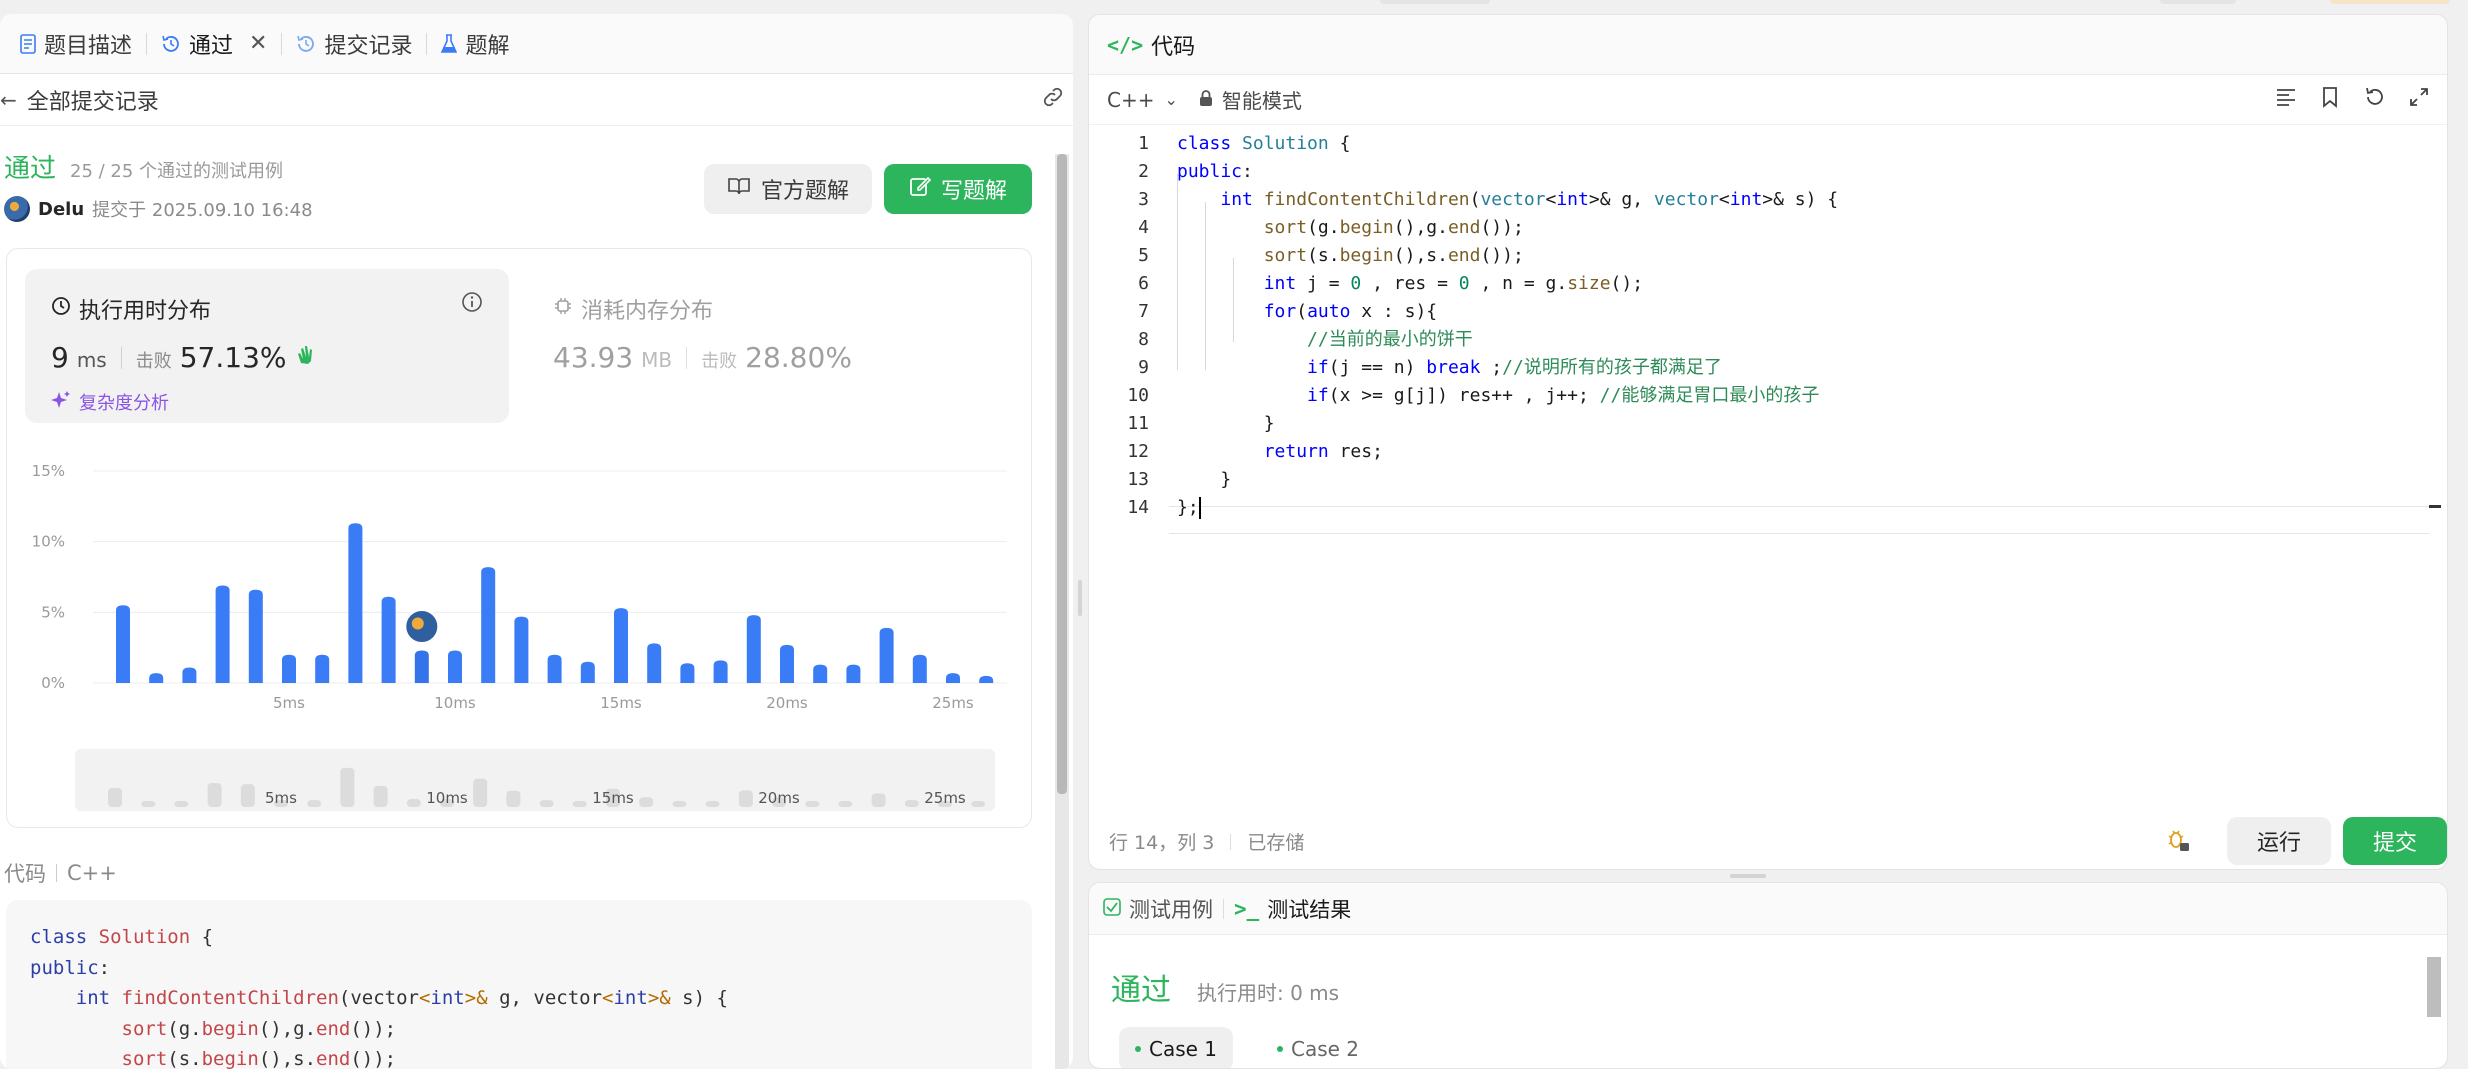 The height and width of the screenshot is (1069, 2468). What do you see at coordinates (2178, 842) in the screenshot?
I see `debug-icon` at bounding box center [2178, 842].